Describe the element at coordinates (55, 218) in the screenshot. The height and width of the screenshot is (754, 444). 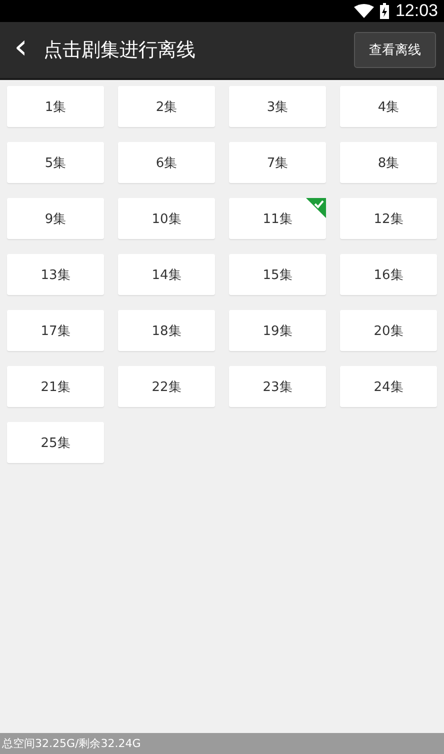
I see `episode-tile: 9集` at that location.